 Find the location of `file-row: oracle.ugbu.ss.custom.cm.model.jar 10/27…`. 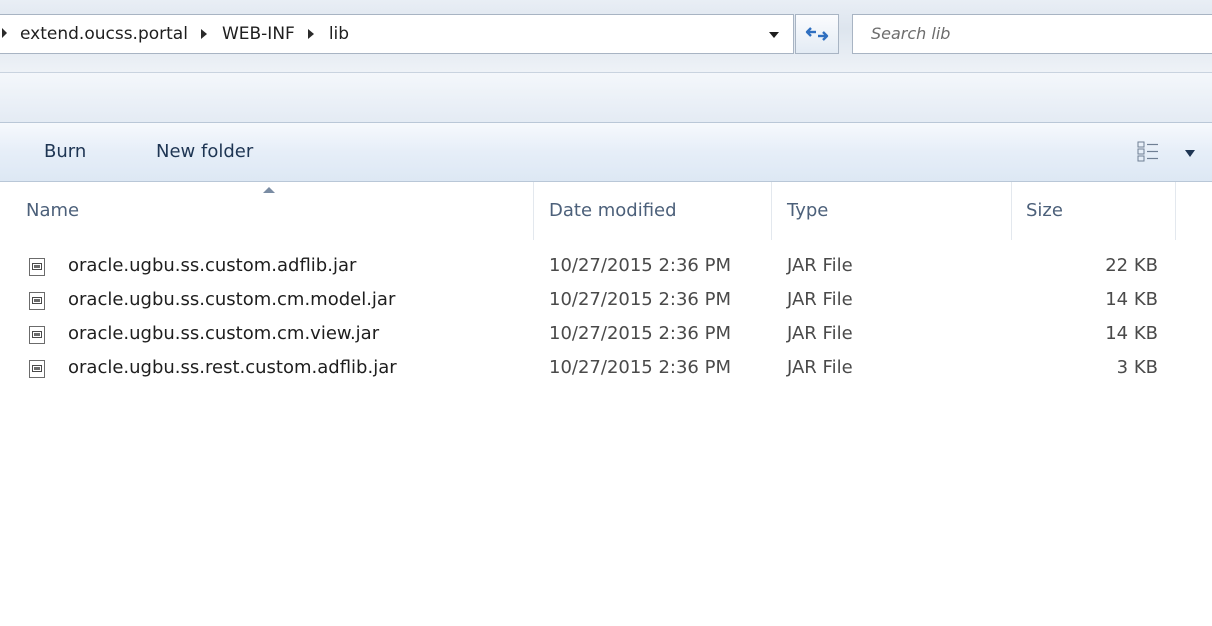

file-row: oracle.ugbu.ss.custom.cm.model.jar 10/27… is located at coordinates (588, 301).